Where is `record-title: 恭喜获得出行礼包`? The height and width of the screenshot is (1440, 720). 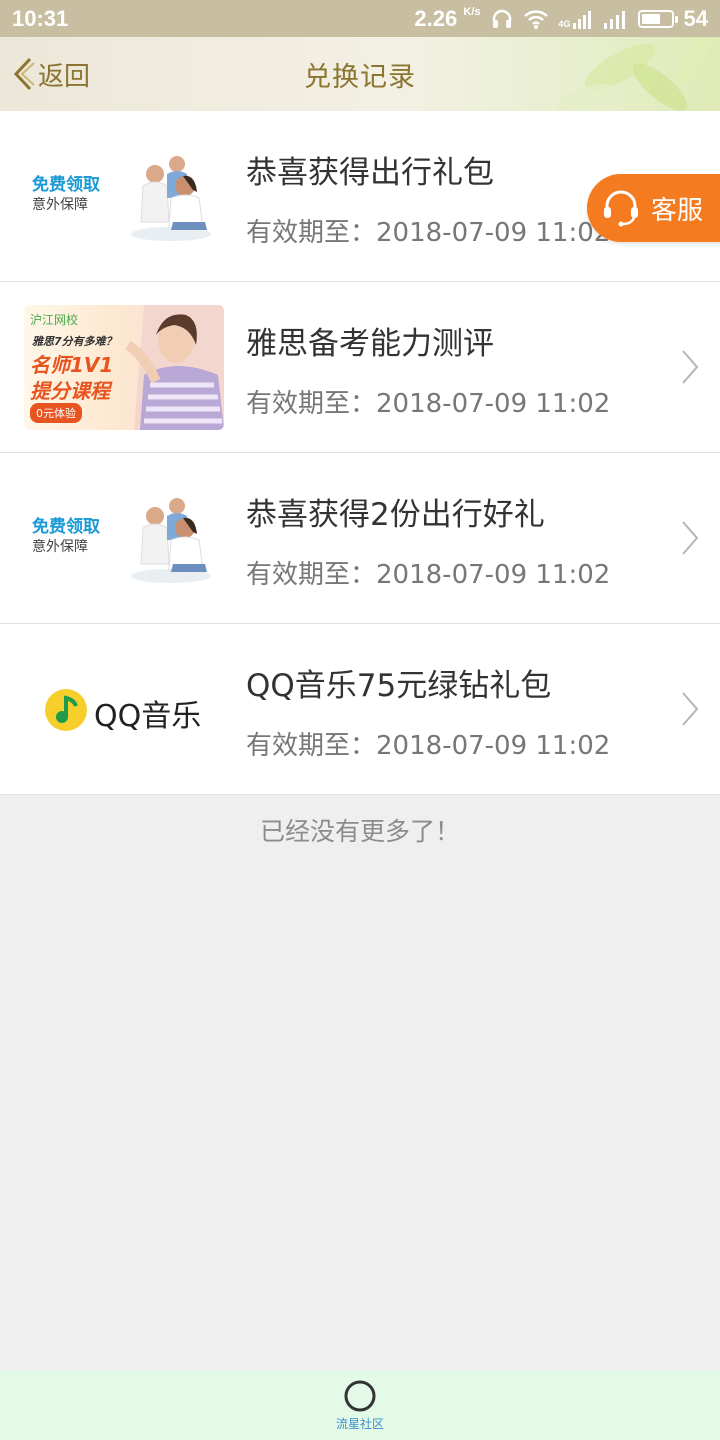 record-title: 恭喜获得出行礼包 is located at coordinates (370, 173).